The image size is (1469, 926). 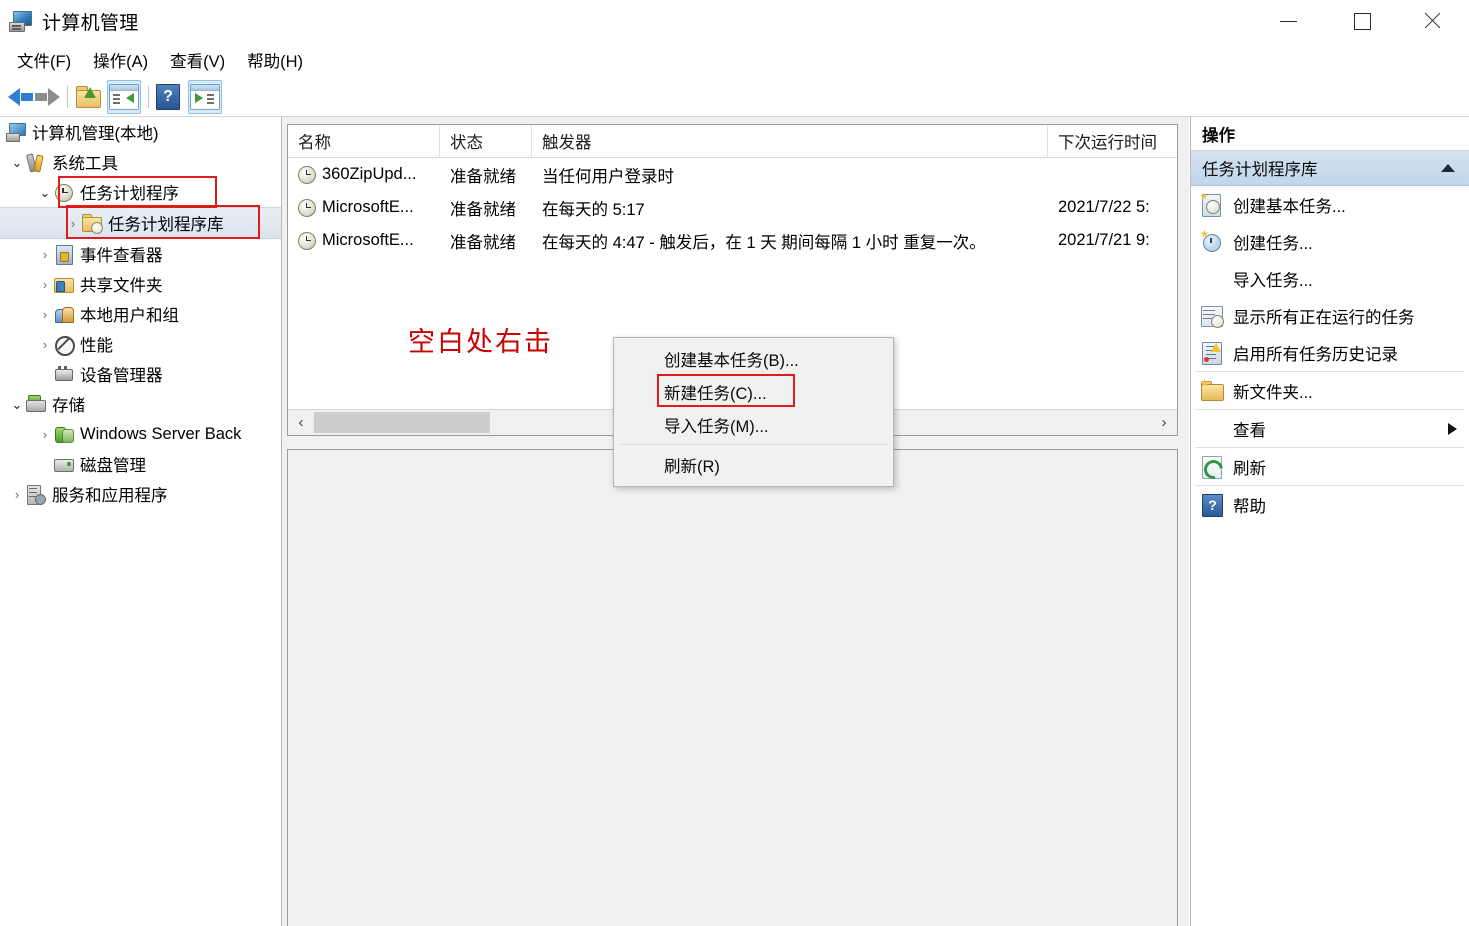 I want to click on actions-pane-title: 操作, so click(x=1330, y=134).